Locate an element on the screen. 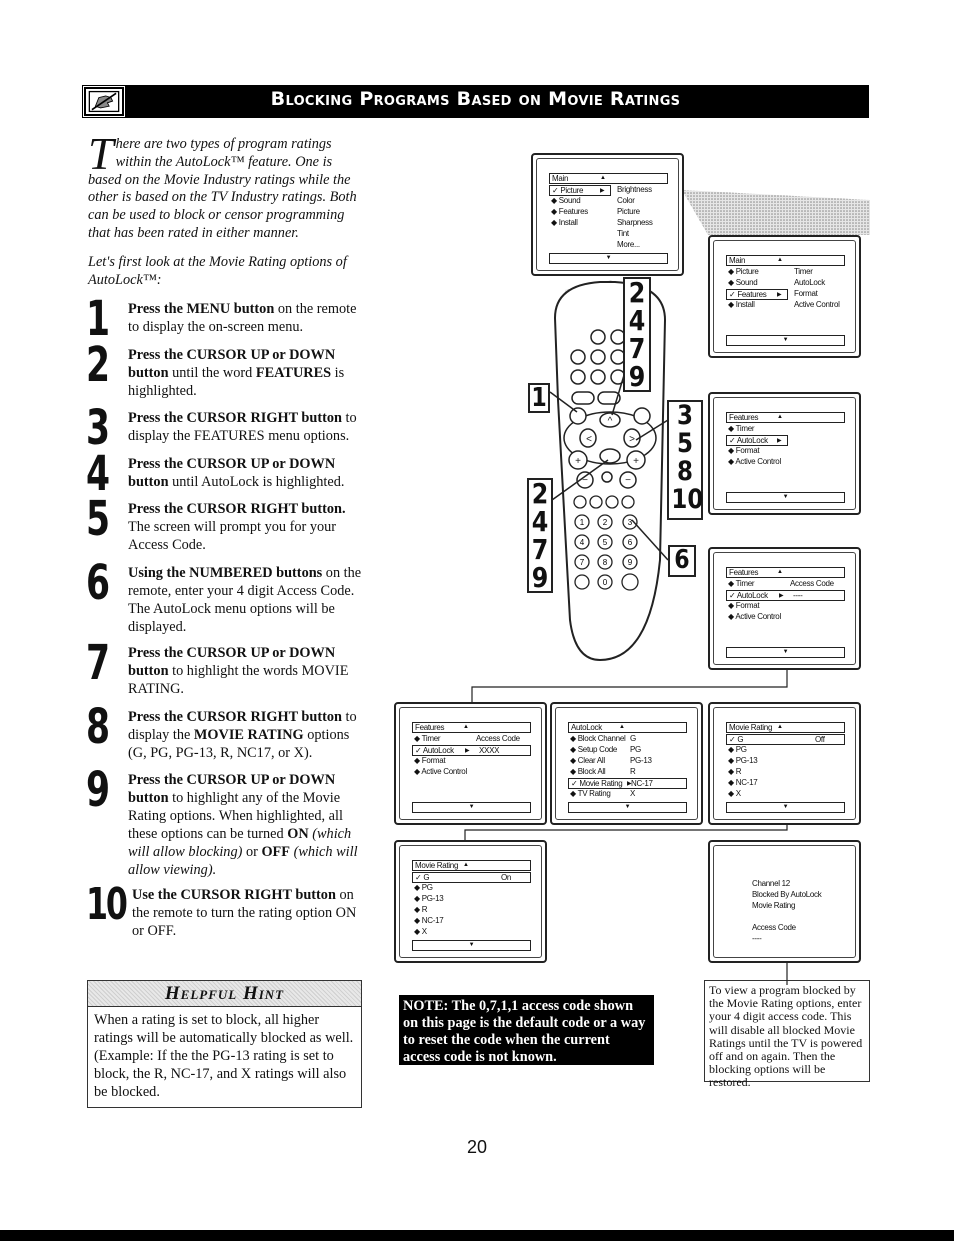 This screenshot has width=954, height=1241. osd-row: ◆ Clear All PG-13 is located at coordinates (627, 761).